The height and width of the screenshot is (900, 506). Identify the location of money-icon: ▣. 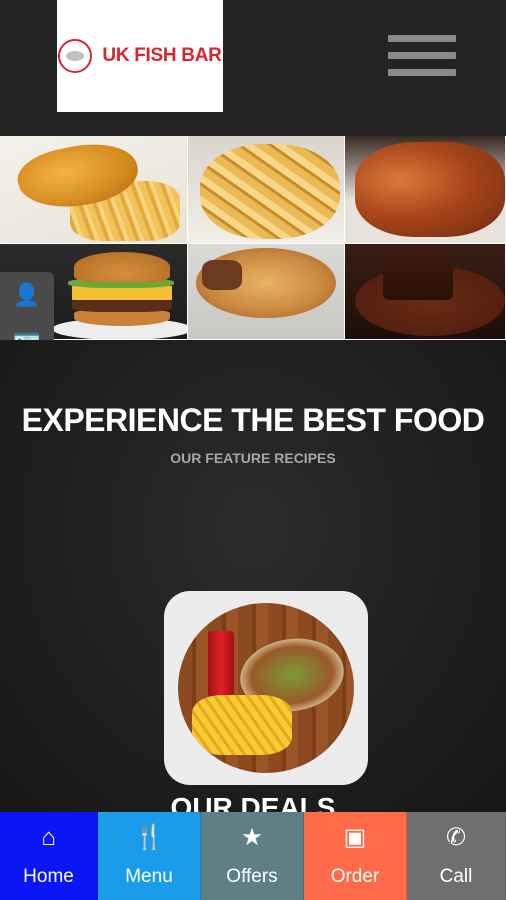
(355, 837).